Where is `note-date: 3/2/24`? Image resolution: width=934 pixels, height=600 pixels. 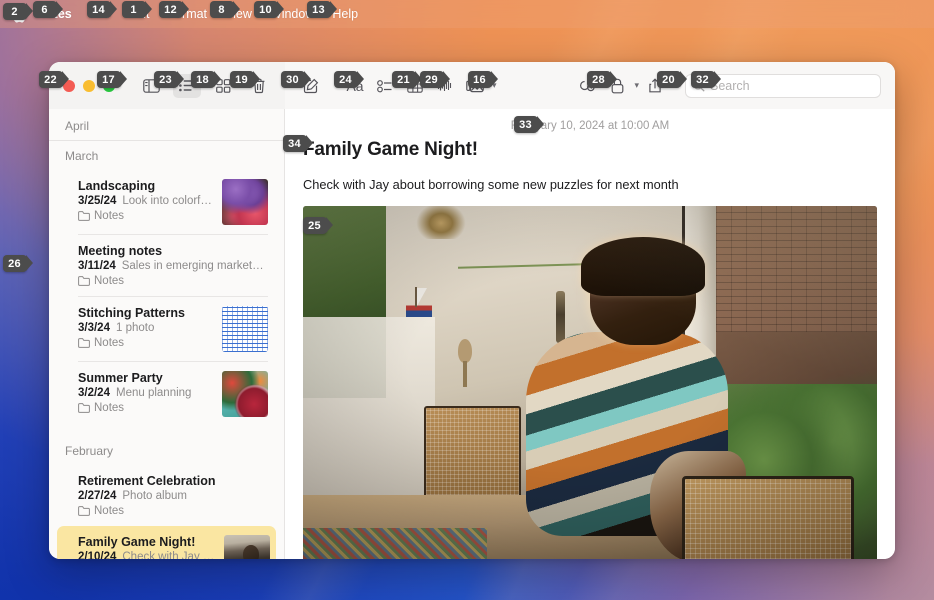 note-date: 3/2/24 is located at coordinates (94, 393).